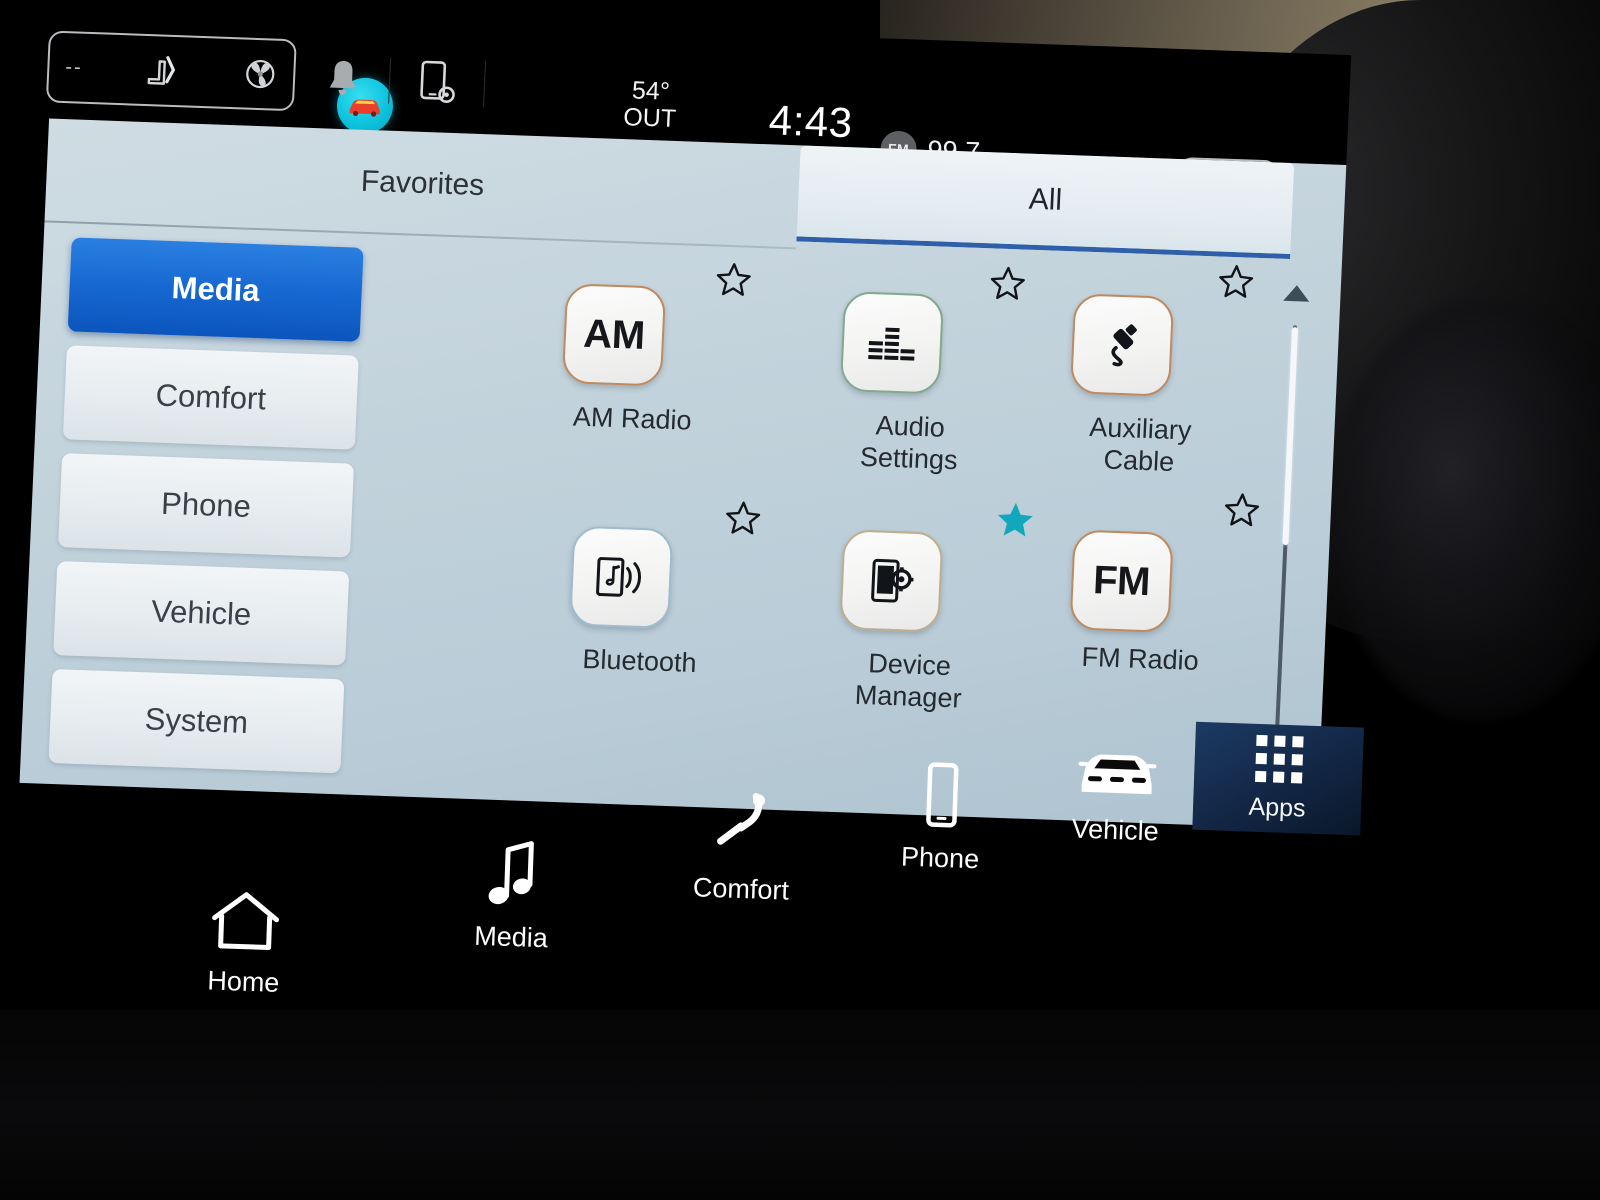 This screenshot has height=1200, width=1600. Describe the element at coordinates (621, 577) in the screenshot. I see `bluetooth-audio-icon` at that location.